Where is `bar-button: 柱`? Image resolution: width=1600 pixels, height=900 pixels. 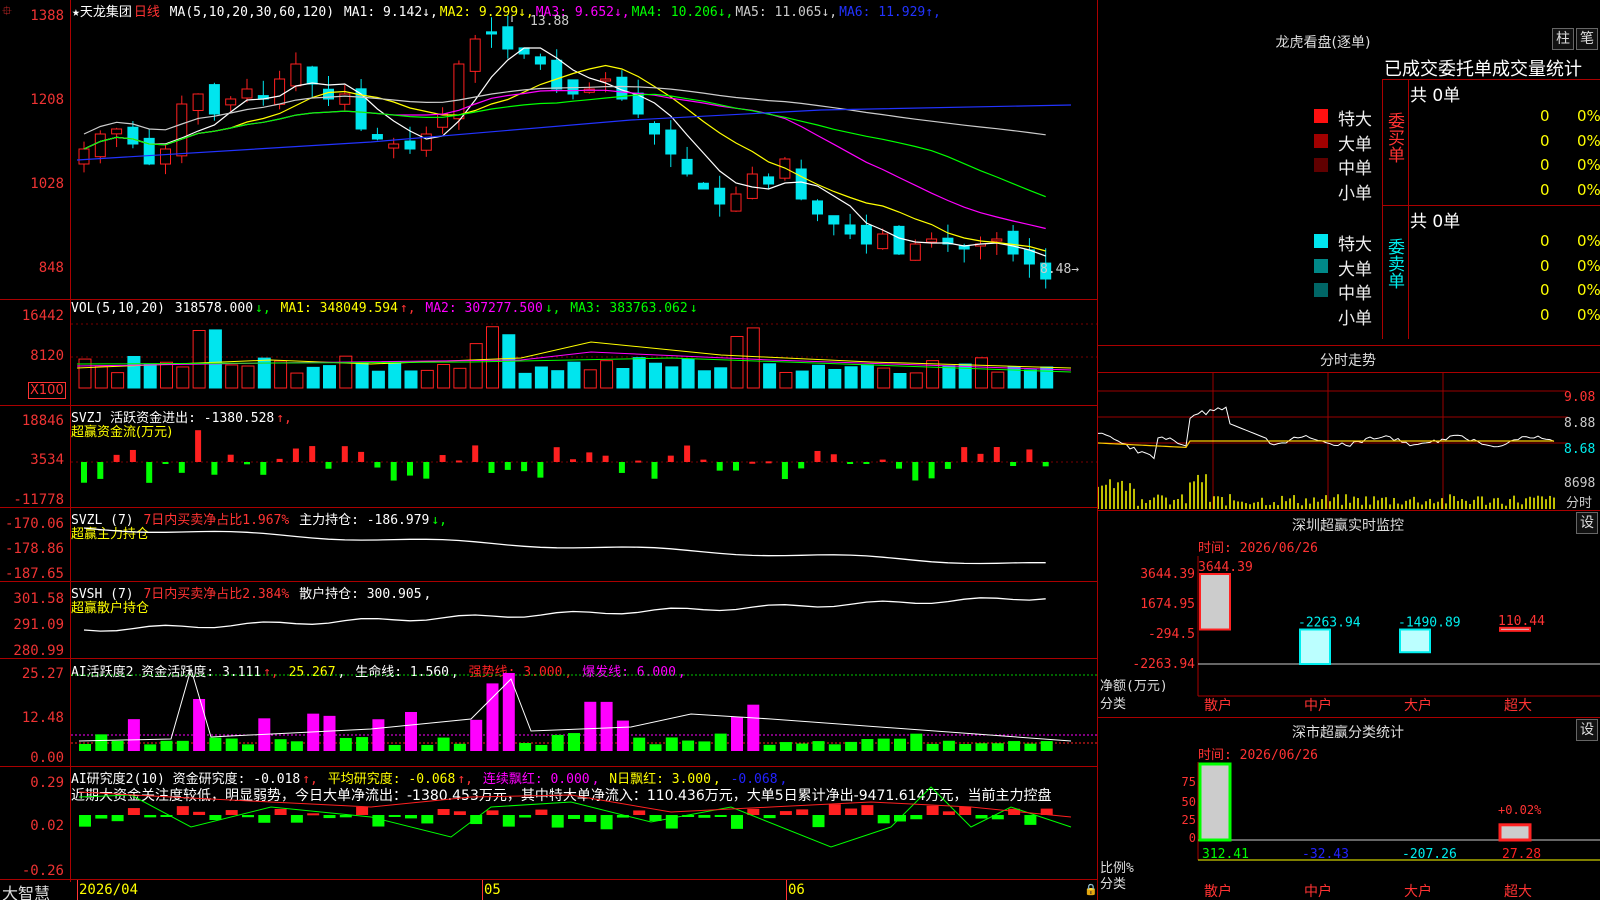 bar-button: 柱 is located at coordinates (1563, 39).